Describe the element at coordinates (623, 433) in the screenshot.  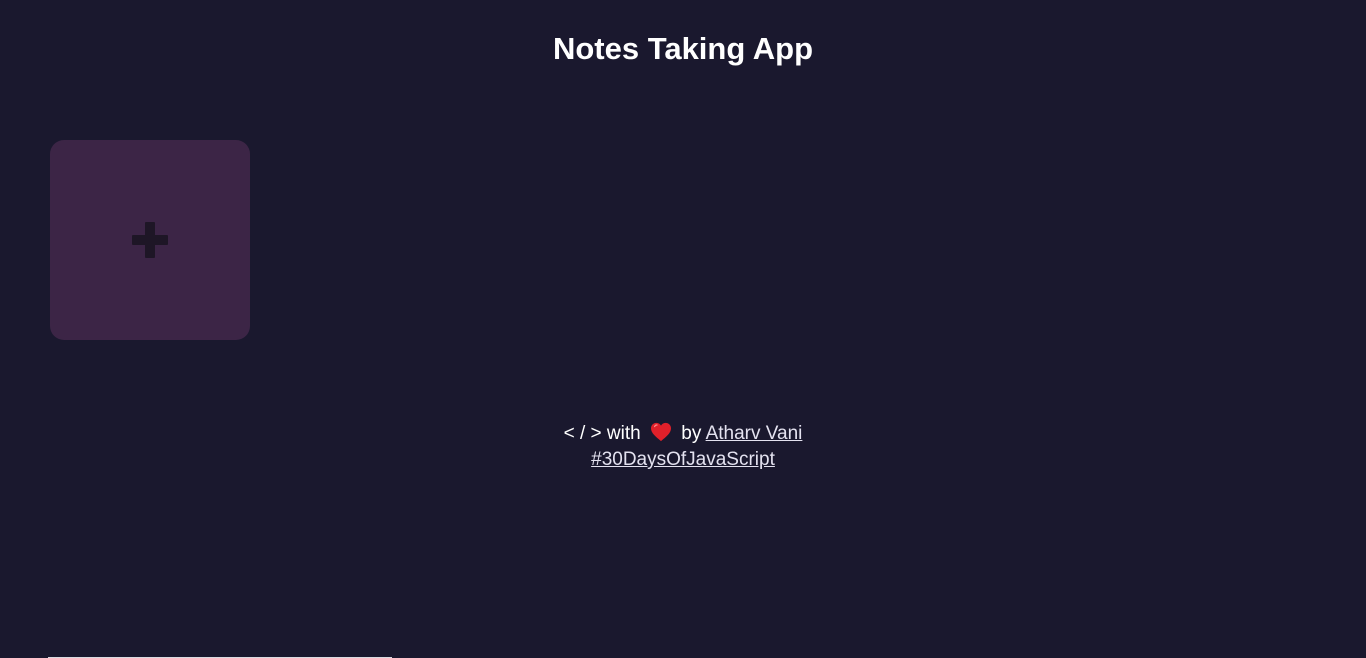
I see `with-text: with` at that location.